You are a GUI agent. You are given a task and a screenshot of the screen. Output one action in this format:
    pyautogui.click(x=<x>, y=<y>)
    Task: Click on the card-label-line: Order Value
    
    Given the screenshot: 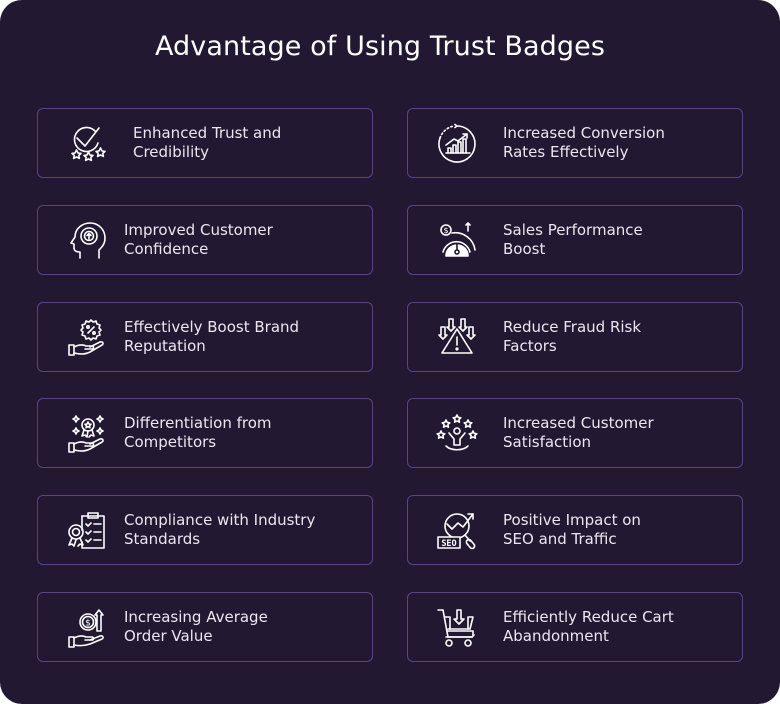 What is the action you would take?
    pyautogui.click(x=168, y=636)
    